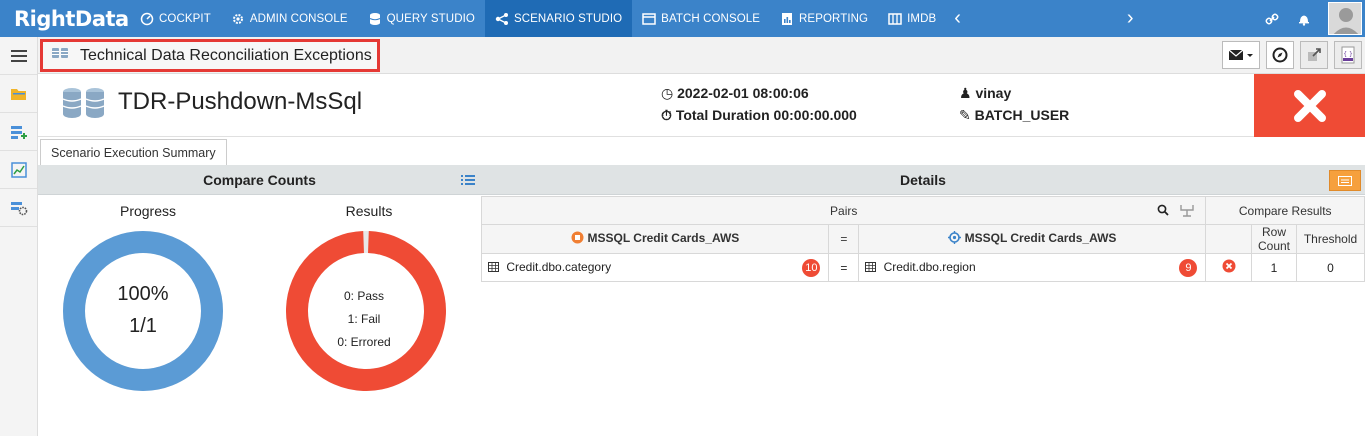 This screenshot has height=436, width=1365. I want to click on status-failed-badge, so click(1309, 105).